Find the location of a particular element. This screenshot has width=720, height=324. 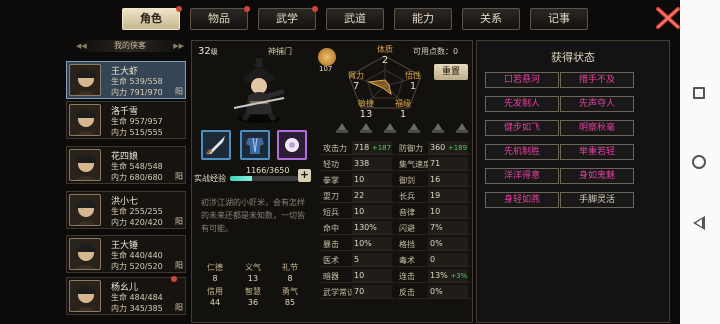

character-list-item: 洛千雪 生命 957/957 内力 515/555 is located at coordinates (126, 120).